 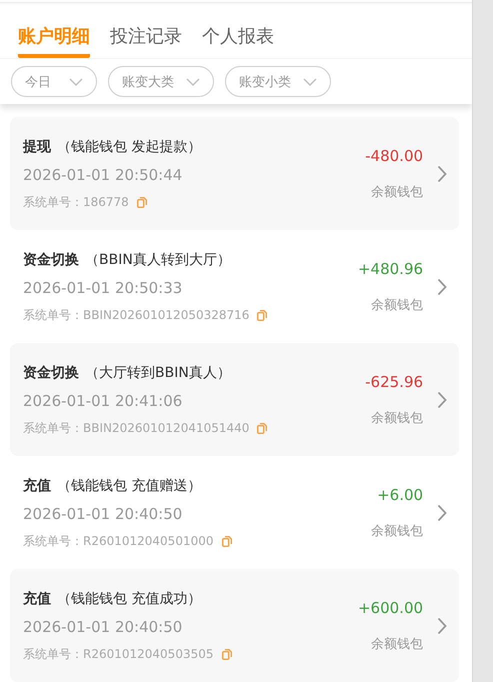 I want to click on record-type: 提现, so click(x=37, y=147).